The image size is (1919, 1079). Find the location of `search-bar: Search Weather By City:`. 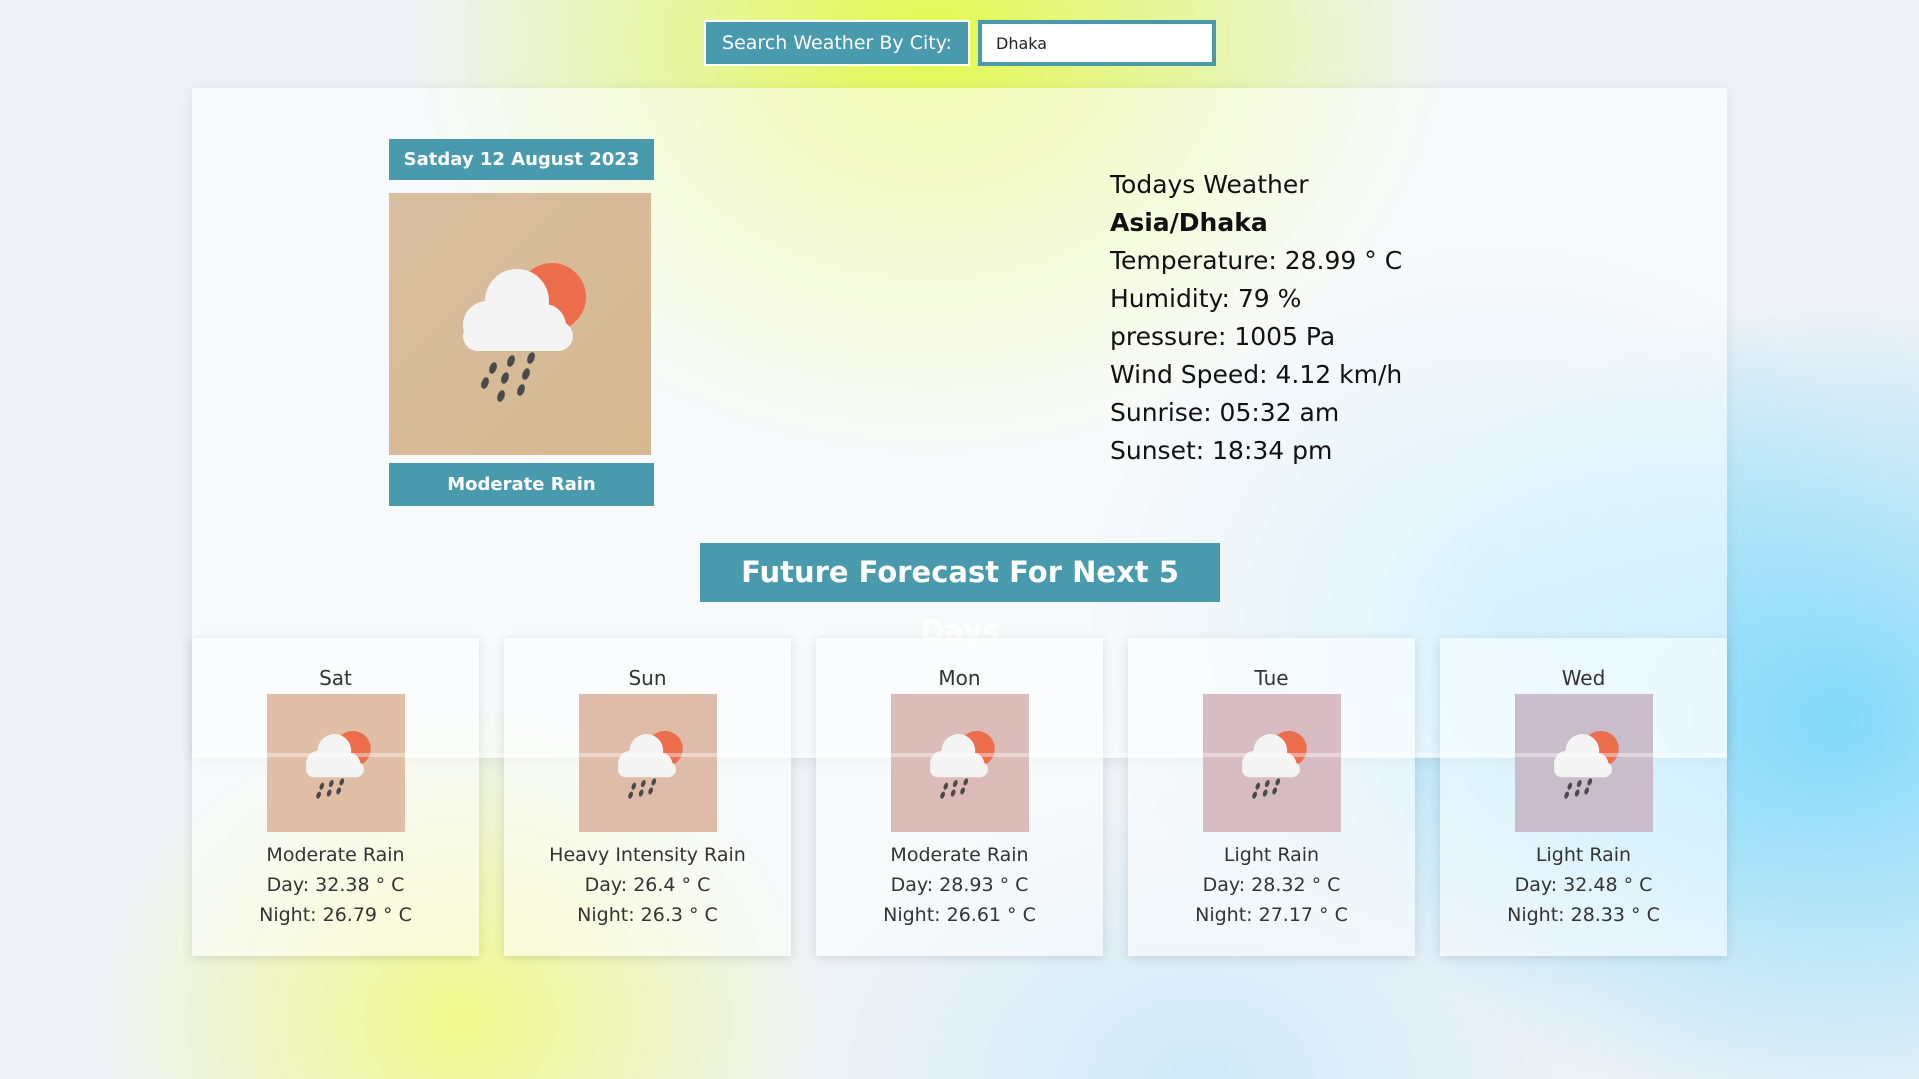

search-bar: Search Weather By City: is located at coordinates (960, 43).